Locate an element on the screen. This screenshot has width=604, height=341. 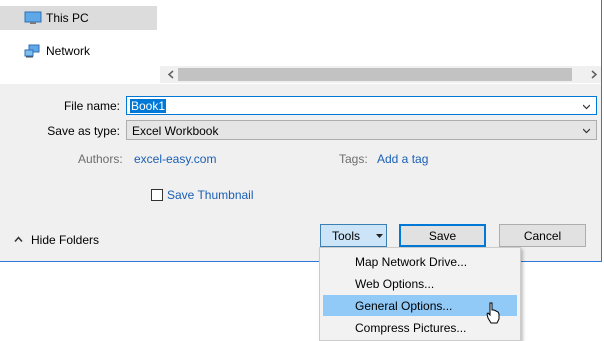
hide-folders-button: Hide Folders is located at coordinates (62, 240).